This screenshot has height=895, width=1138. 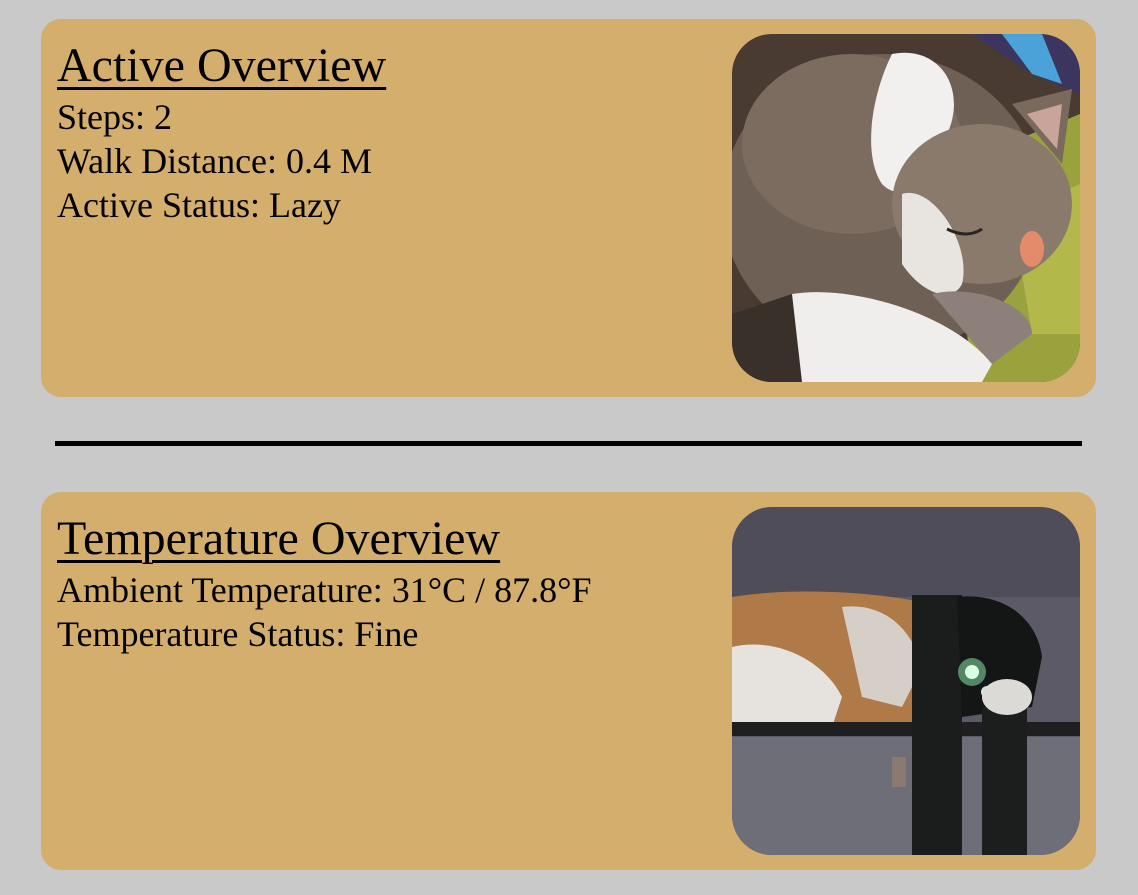 What do you see at coordinates (279, 538) in the screenshot?
I see `temperature-overview-title: Temperature Overview` at bounding box center [279, 538].